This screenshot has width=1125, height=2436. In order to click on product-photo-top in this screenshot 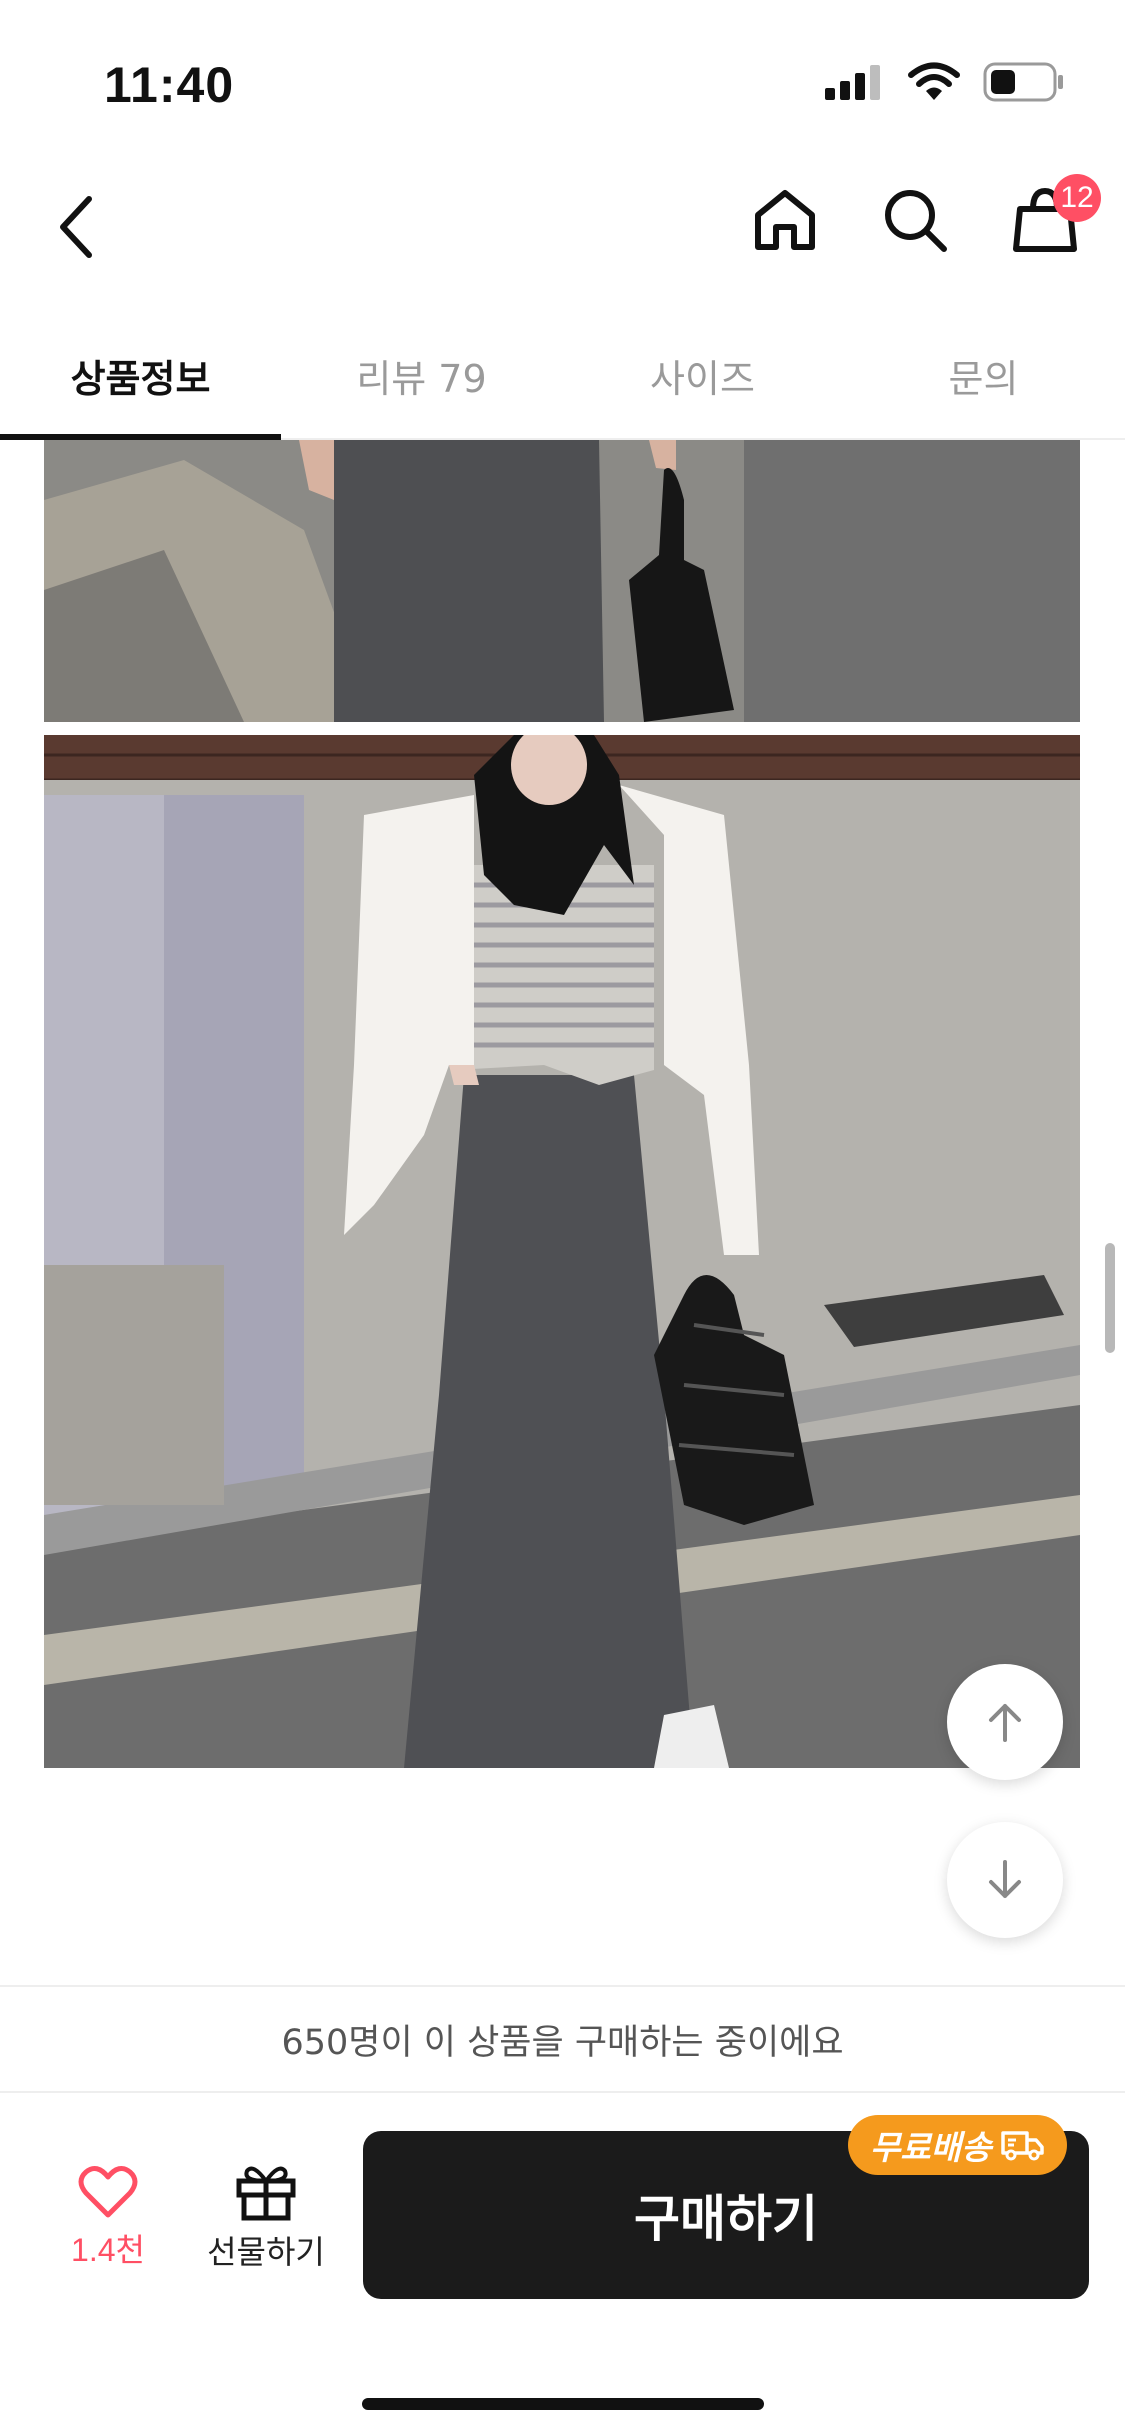, I will do `click(562, 581)`.